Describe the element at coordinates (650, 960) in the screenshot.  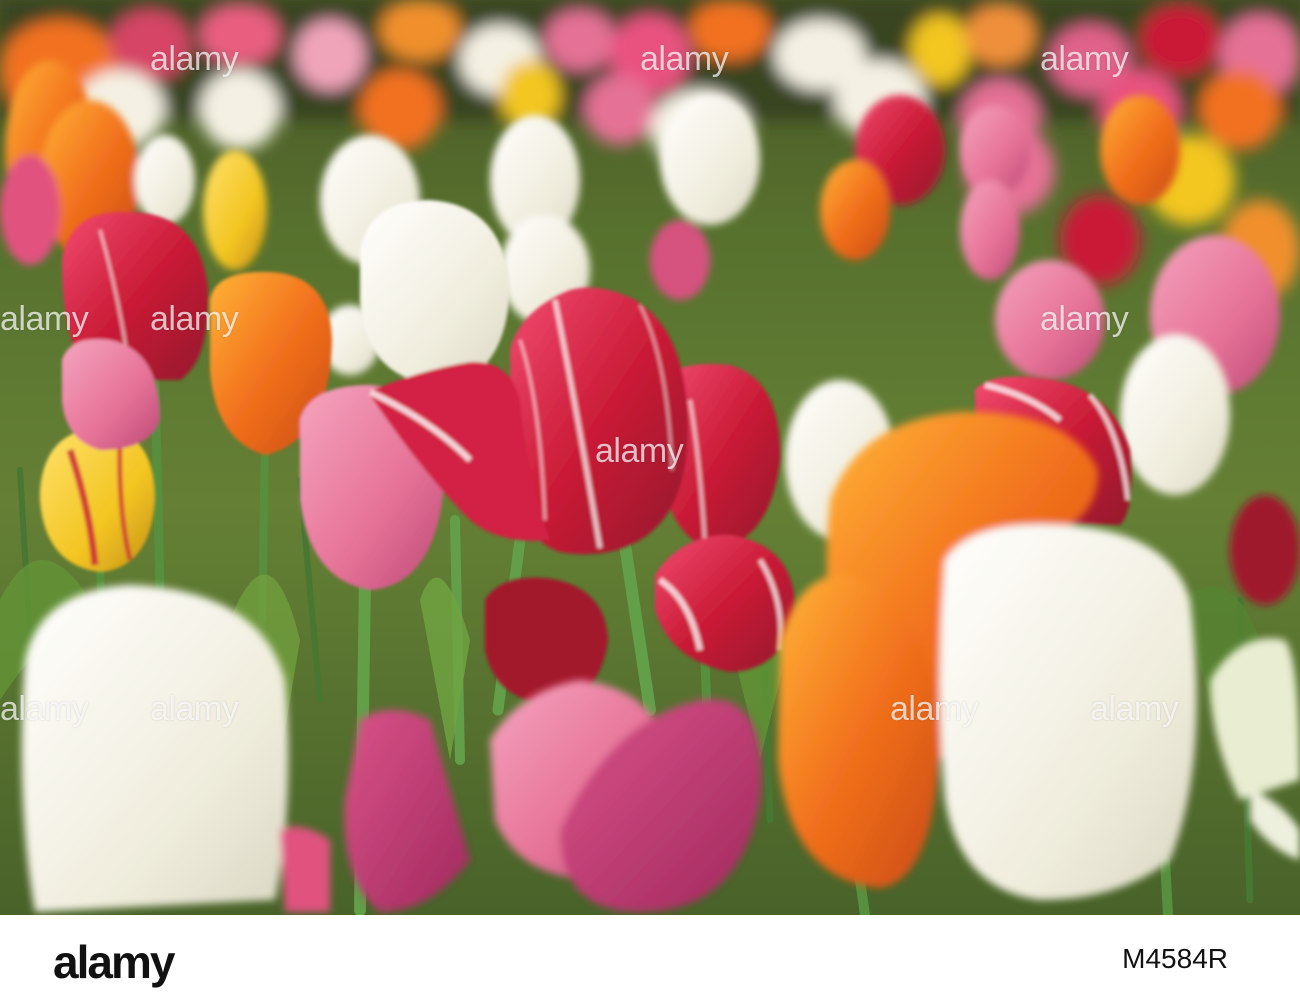
I see `footer-bar: alamy M4584R` at that location.